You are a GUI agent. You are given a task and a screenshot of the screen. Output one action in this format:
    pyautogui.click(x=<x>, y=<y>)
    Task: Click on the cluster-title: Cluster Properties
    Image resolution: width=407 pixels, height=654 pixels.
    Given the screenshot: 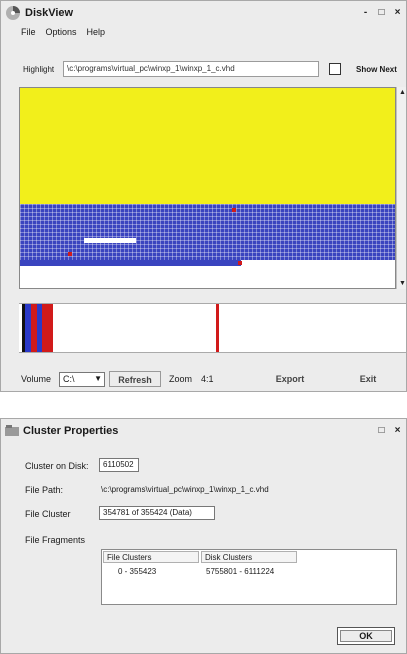 What is the action you would take?
    pyautogui.click(x=71, y=431)
    